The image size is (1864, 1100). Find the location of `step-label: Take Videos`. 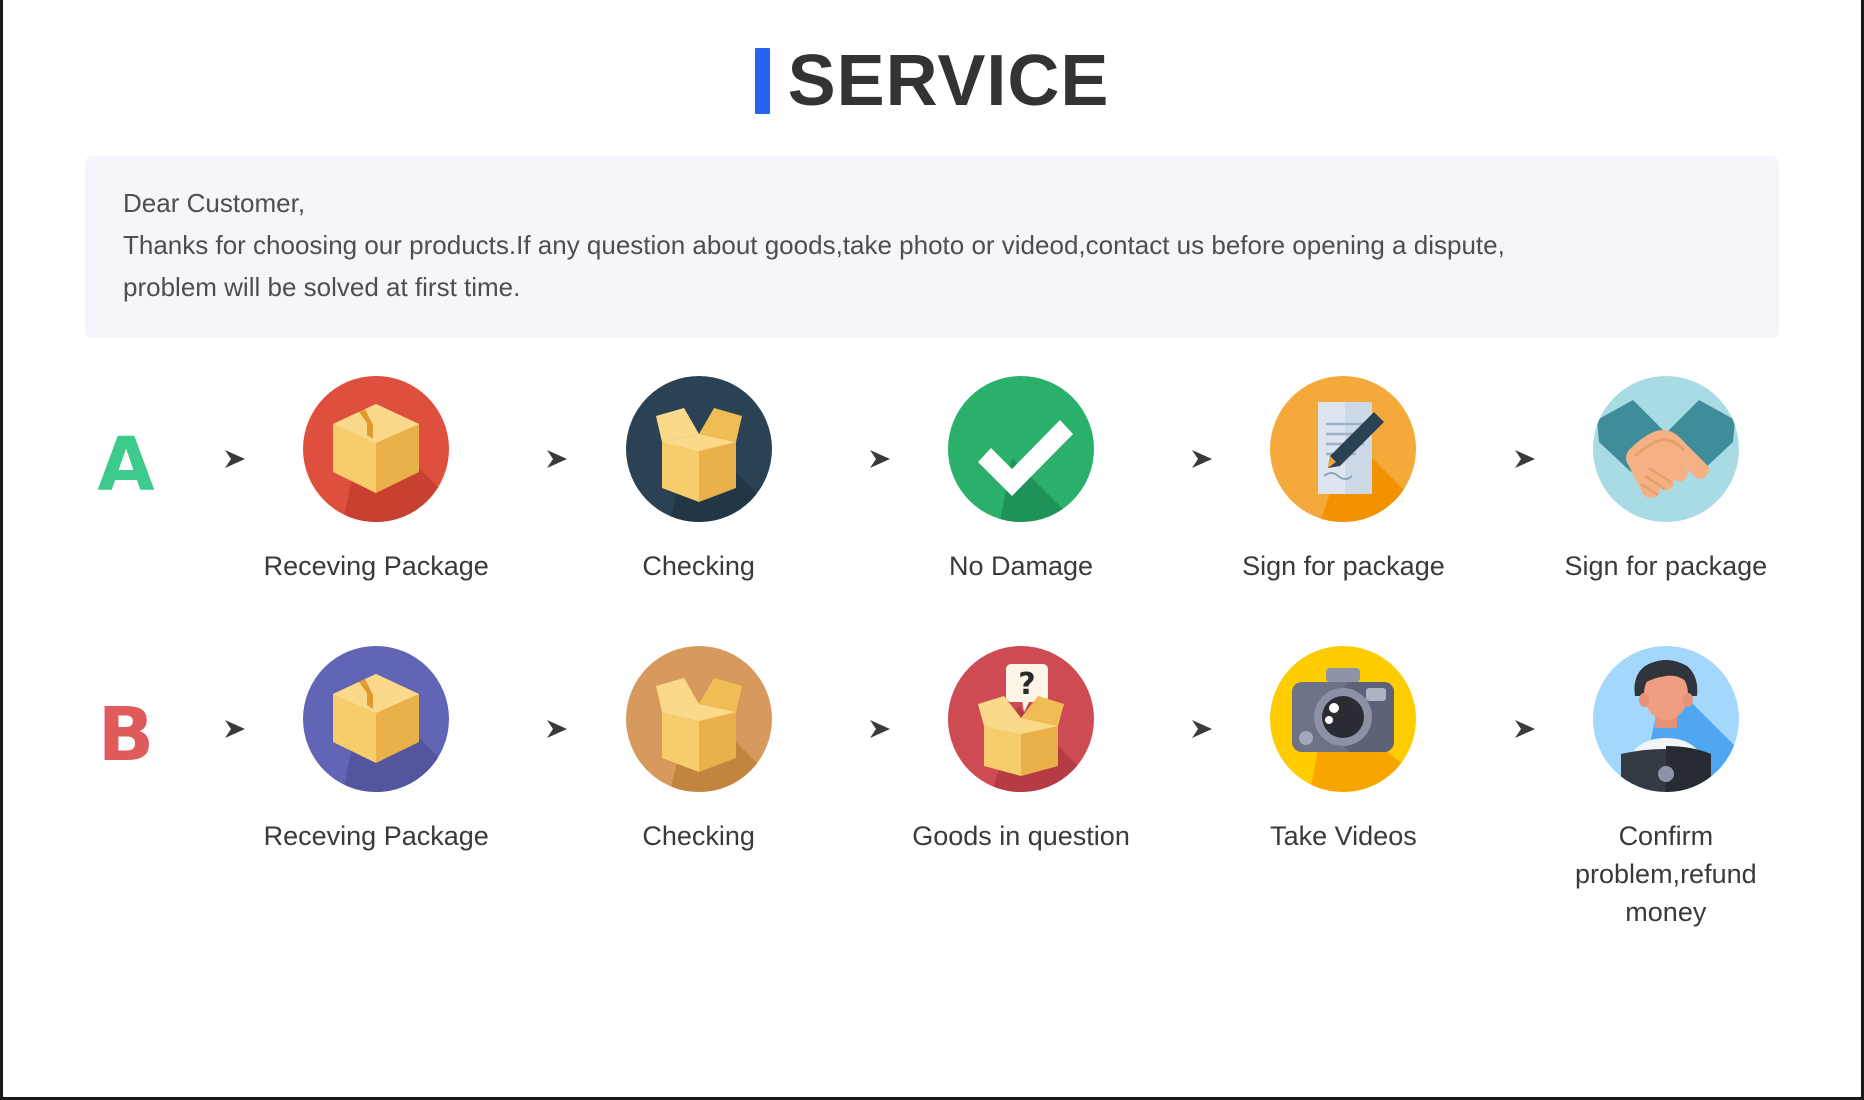

step-label: Take Videos is located at coordinates (1343, 836).